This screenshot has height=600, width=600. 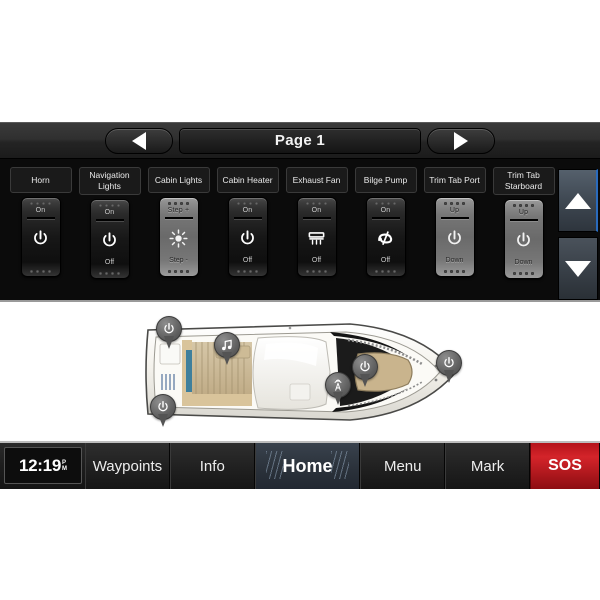 I want to click on rocker-switch-trim-tab-starboard: Up Down, so click(x=523, y=239).